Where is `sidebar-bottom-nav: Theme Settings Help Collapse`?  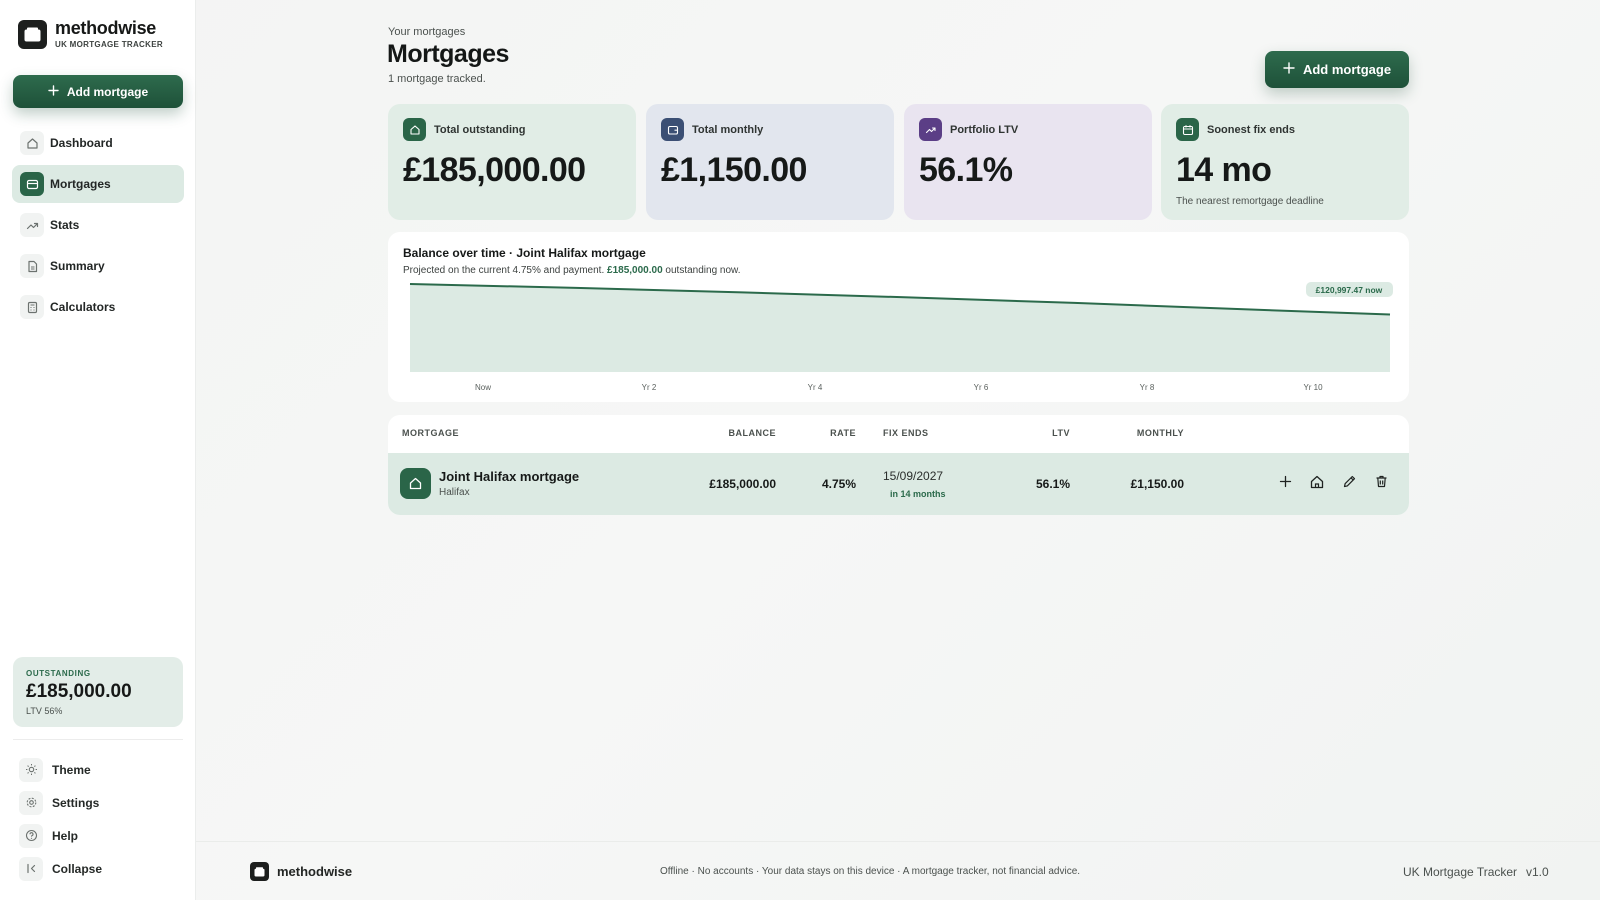
sidebar-bottom-nav: Theme Settings Help Collapse is located at coordinates (99, 819).